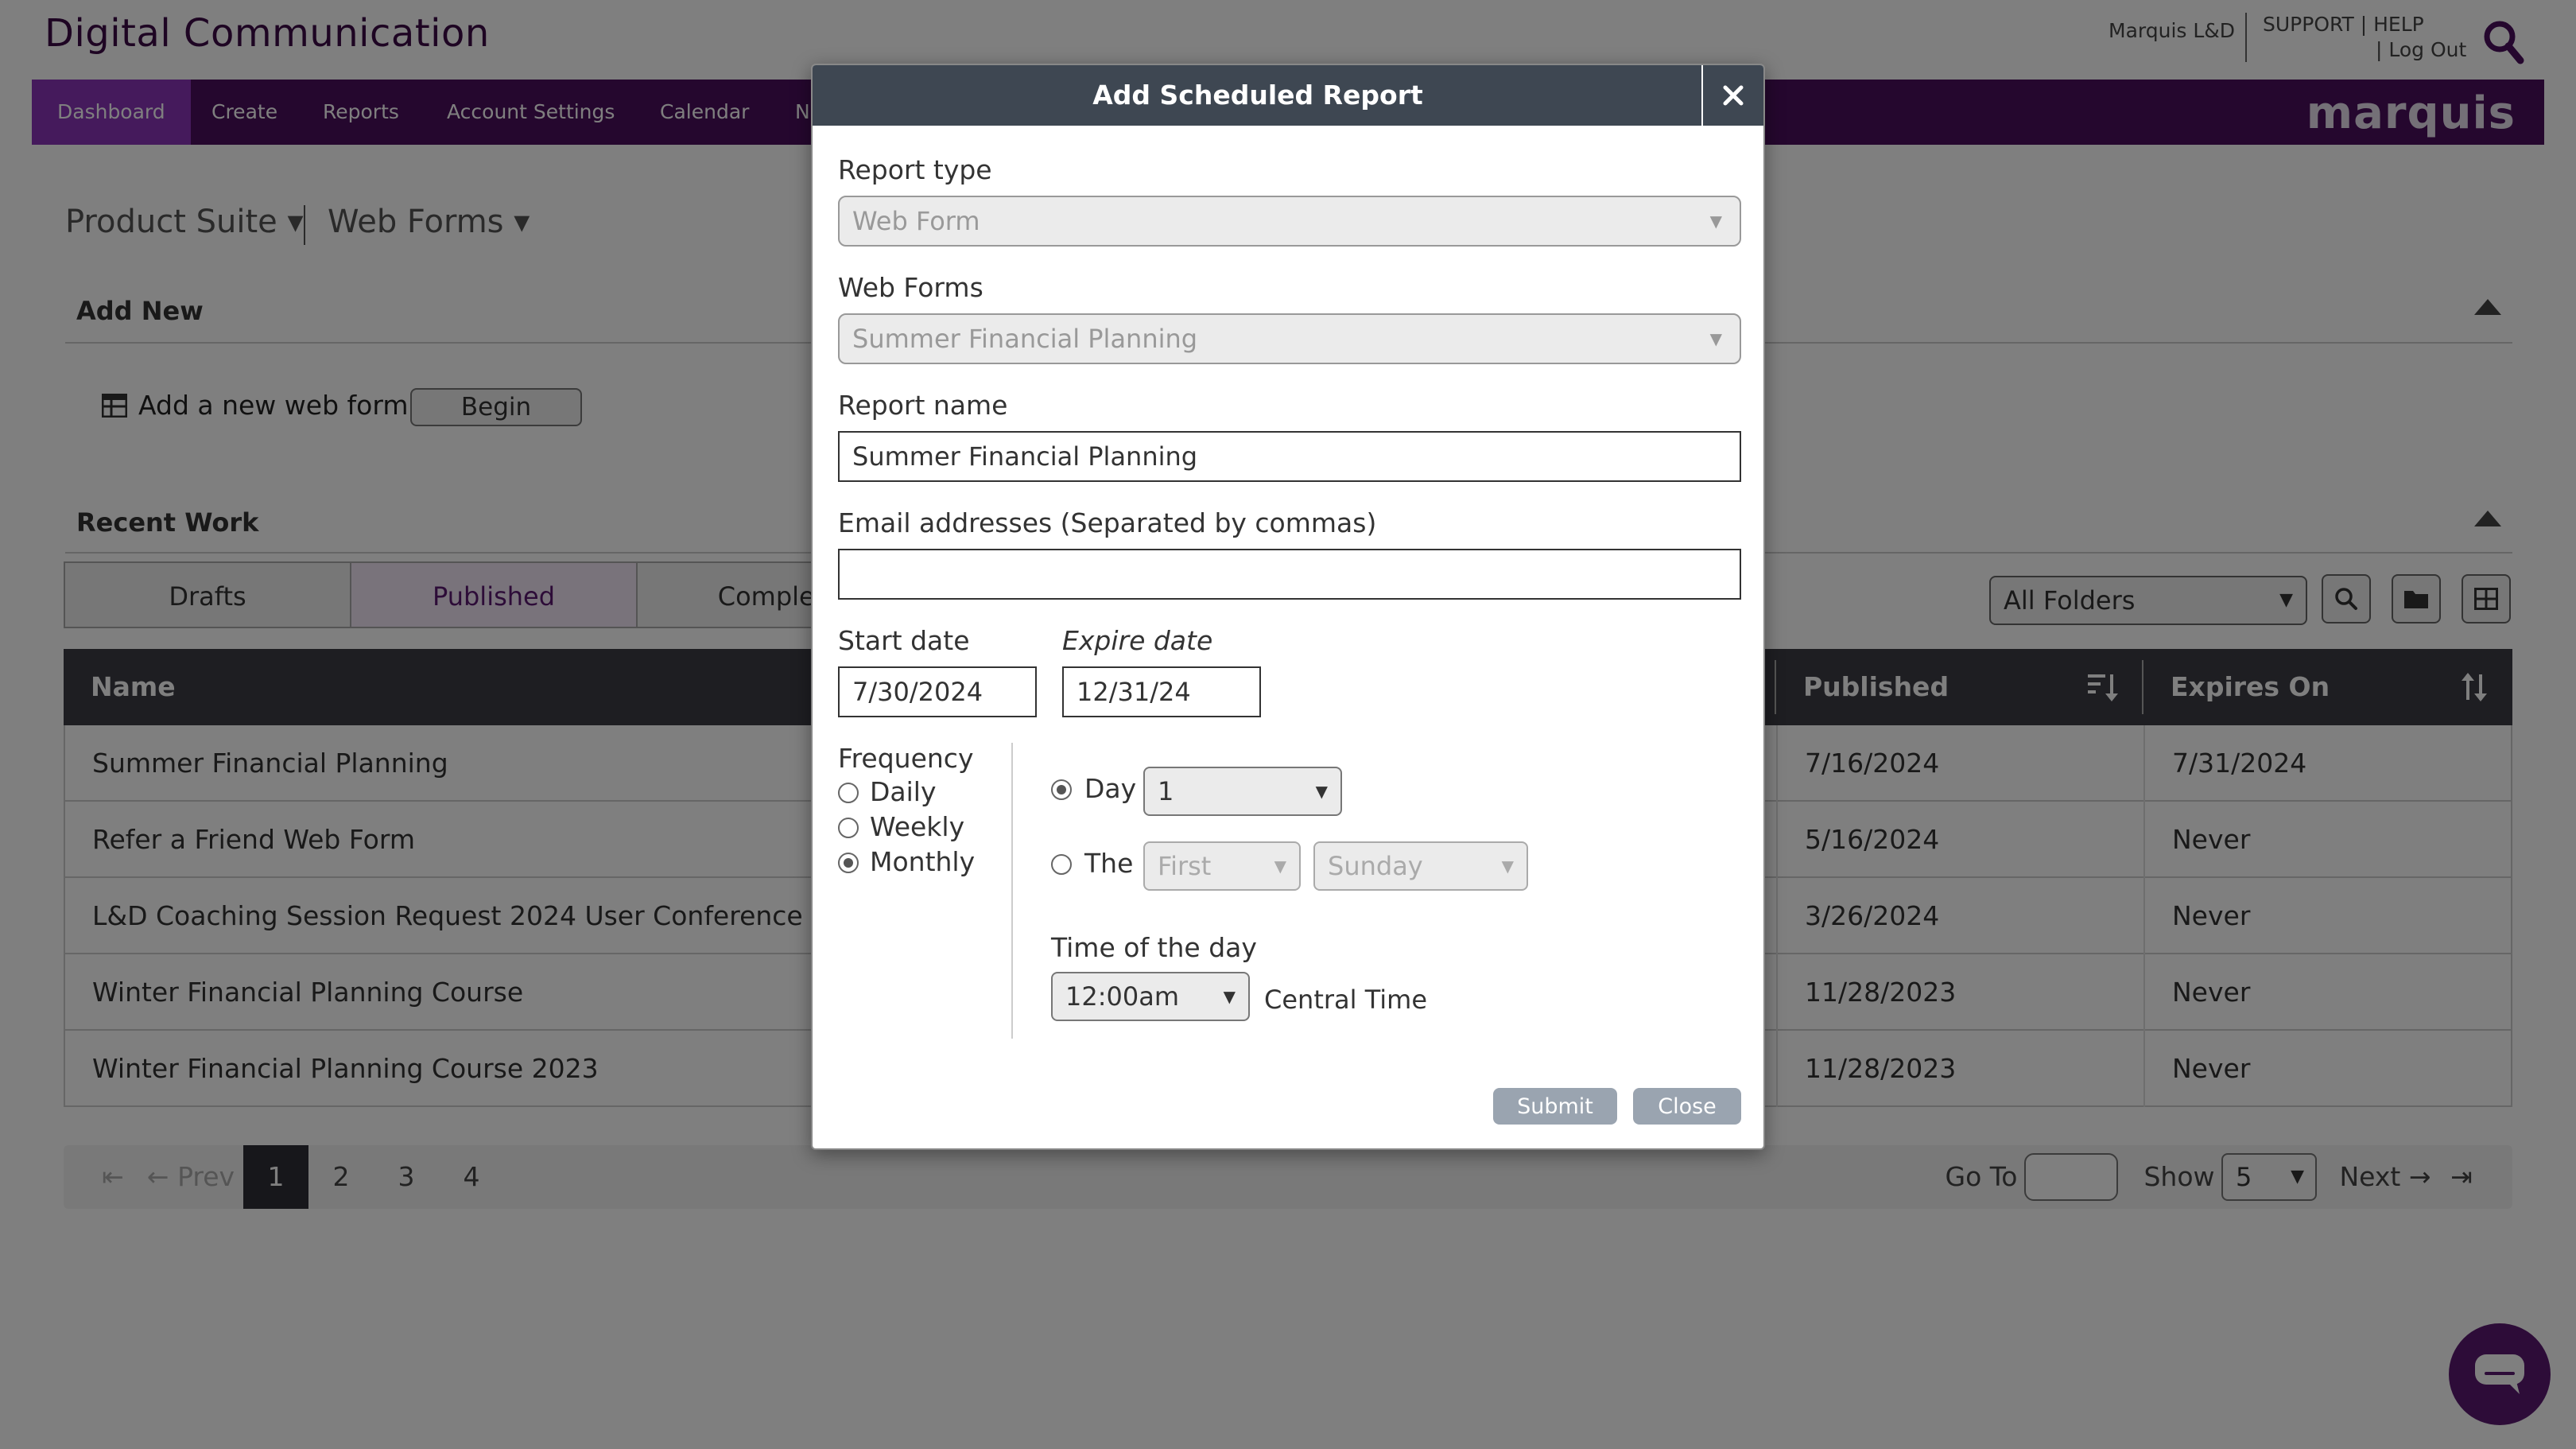  What do you see at coordinates (1687, 1106) in the screenshot?
I see `close-button: Close` at bounding box center [1687, 1106].